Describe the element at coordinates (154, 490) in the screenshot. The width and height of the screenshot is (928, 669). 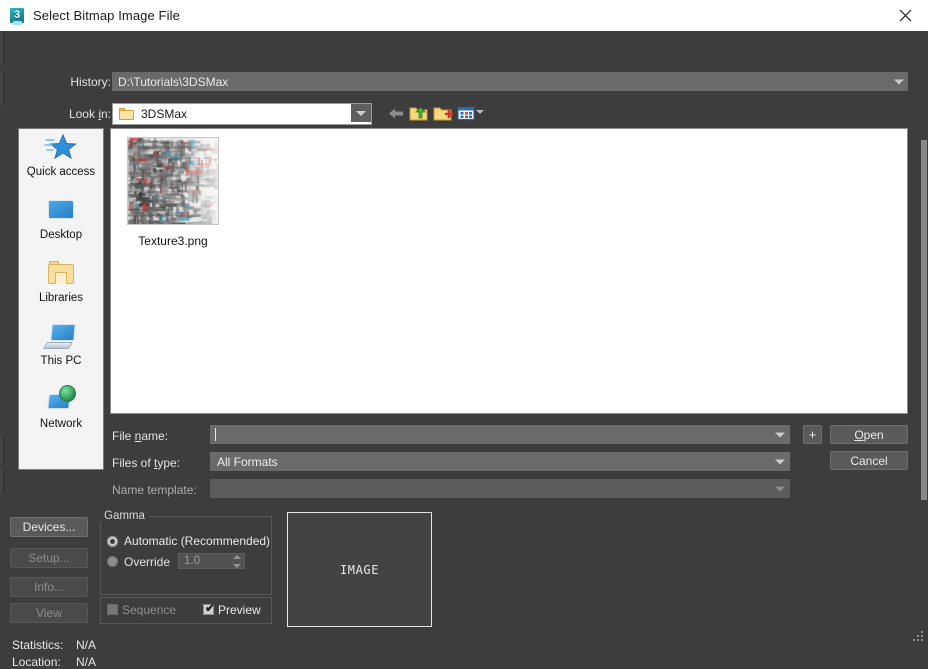
I see `name-template-label-static: Name template:` at that location.